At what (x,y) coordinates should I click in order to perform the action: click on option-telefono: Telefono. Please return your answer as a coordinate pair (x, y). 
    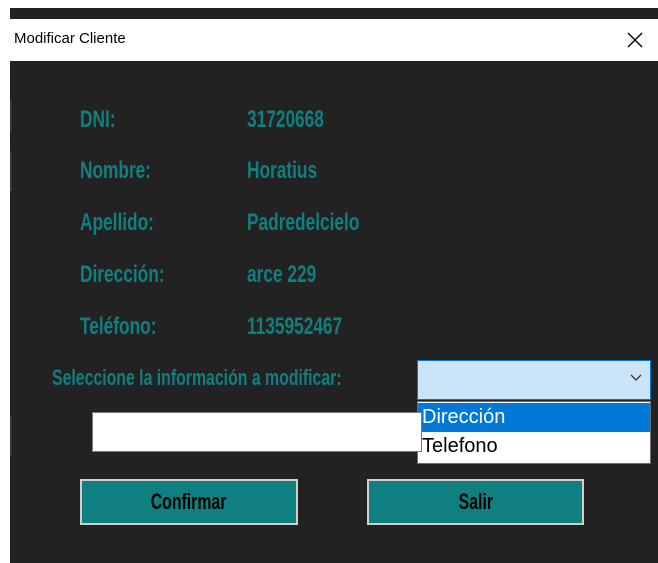
    Looking at the image, I should click on (534, 446).